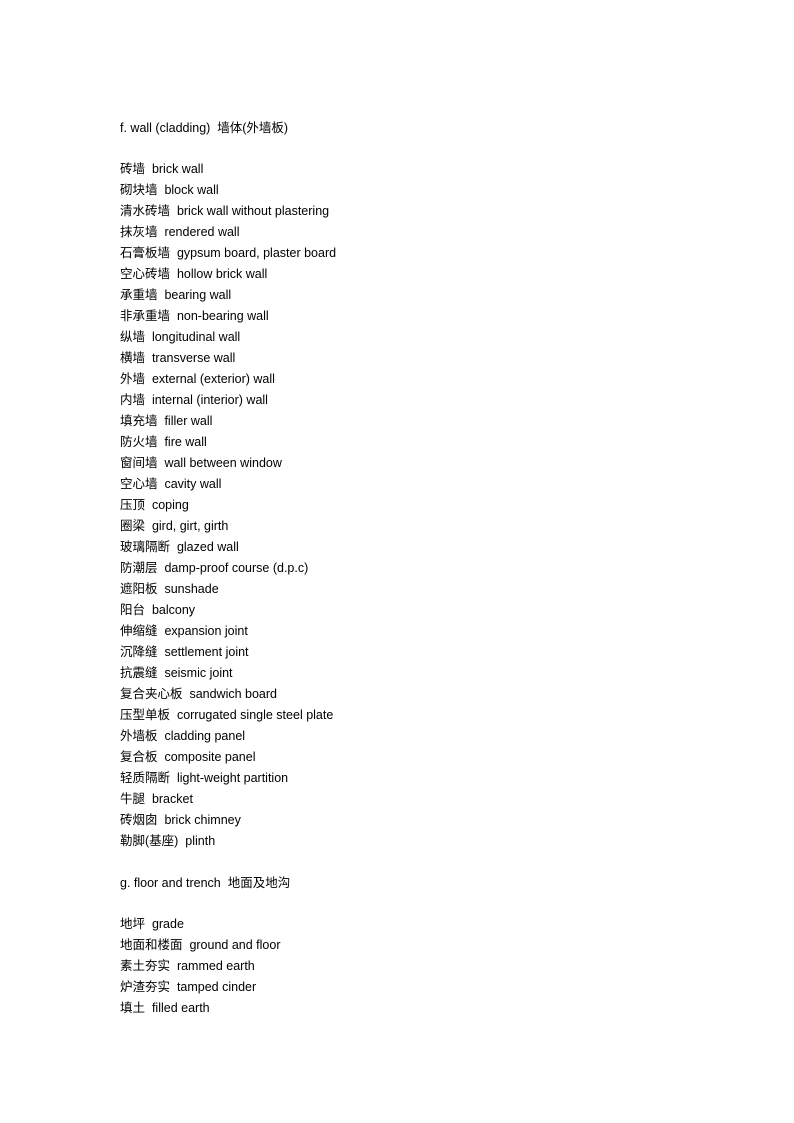 Image resolution: width=794 pixels, height=1123 pixels. Describe the element at coordinates (227, 715) in the screenshot. I see `glossary-entry: 压型单板 corrugated single steel plate` at that location.